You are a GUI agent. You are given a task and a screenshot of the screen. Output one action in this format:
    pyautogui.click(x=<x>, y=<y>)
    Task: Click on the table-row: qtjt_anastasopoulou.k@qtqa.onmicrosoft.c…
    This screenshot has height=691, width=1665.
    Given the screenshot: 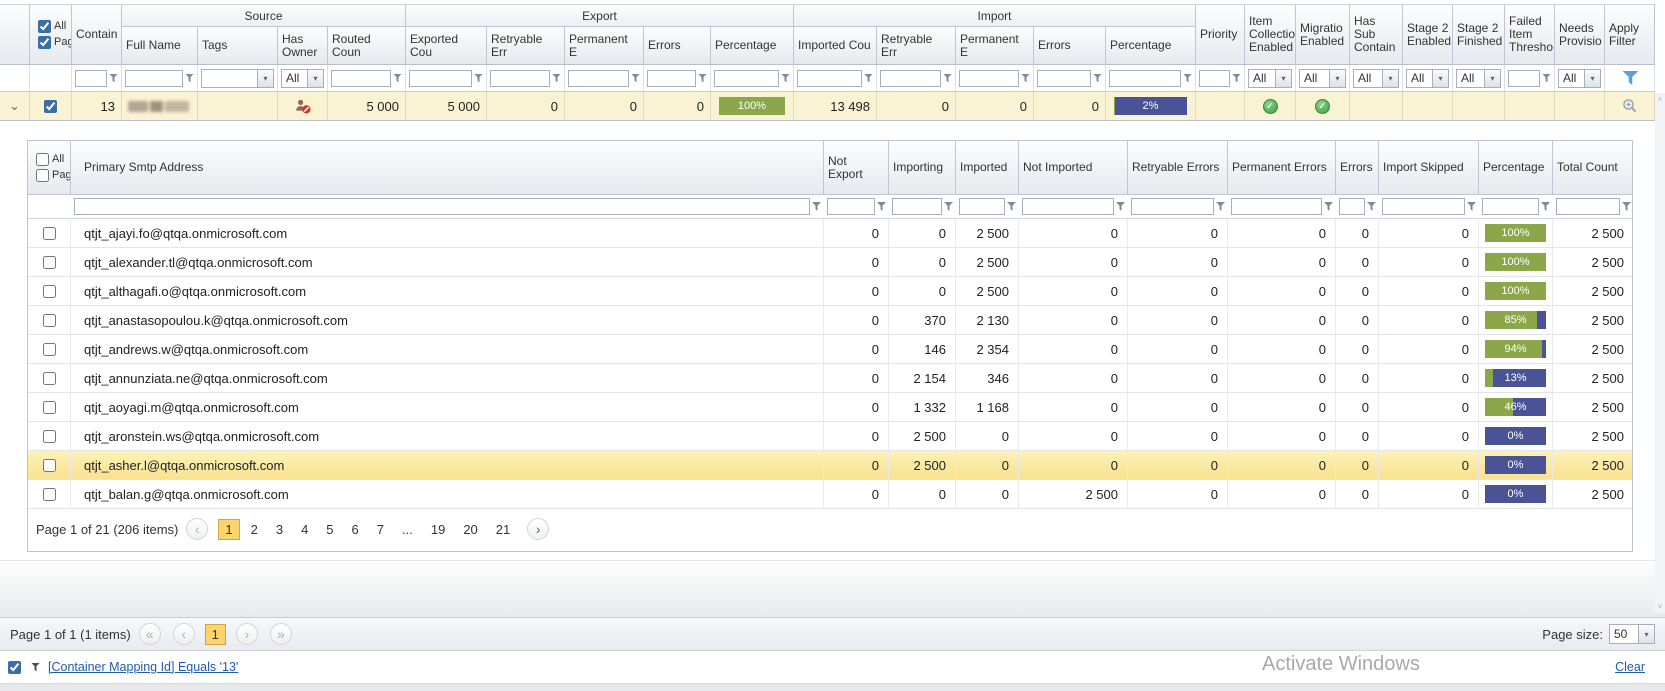 What is the action you would take?
    pyautogui.click(x=830, y=320)
    